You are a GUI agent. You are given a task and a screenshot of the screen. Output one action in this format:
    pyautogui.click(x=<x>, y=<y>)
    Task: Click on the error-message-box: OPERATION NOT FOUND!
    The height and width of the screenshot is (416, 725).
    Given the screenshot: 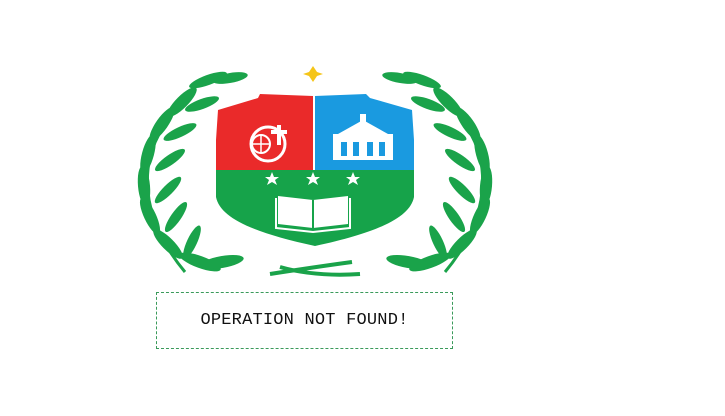 What is the action you would take?
    pyautogui.click(x=304, y=320)
    